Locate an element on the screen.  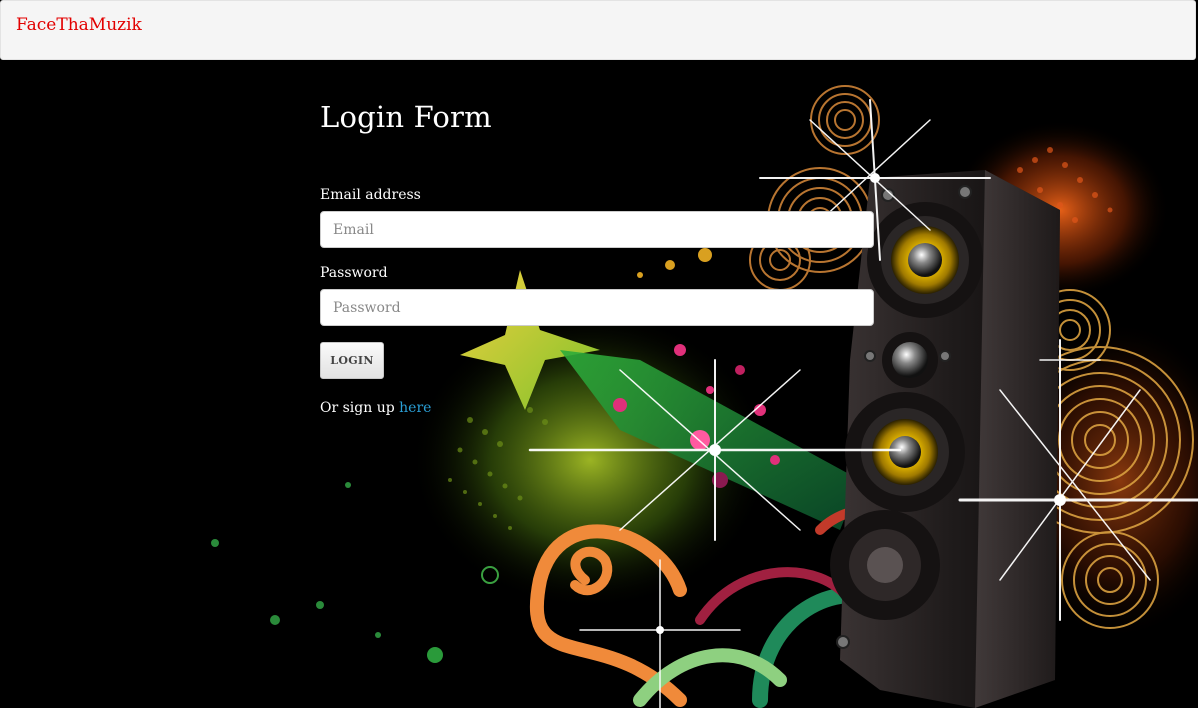
signup-text: Or sign up here is located at coordinates (375, 408).